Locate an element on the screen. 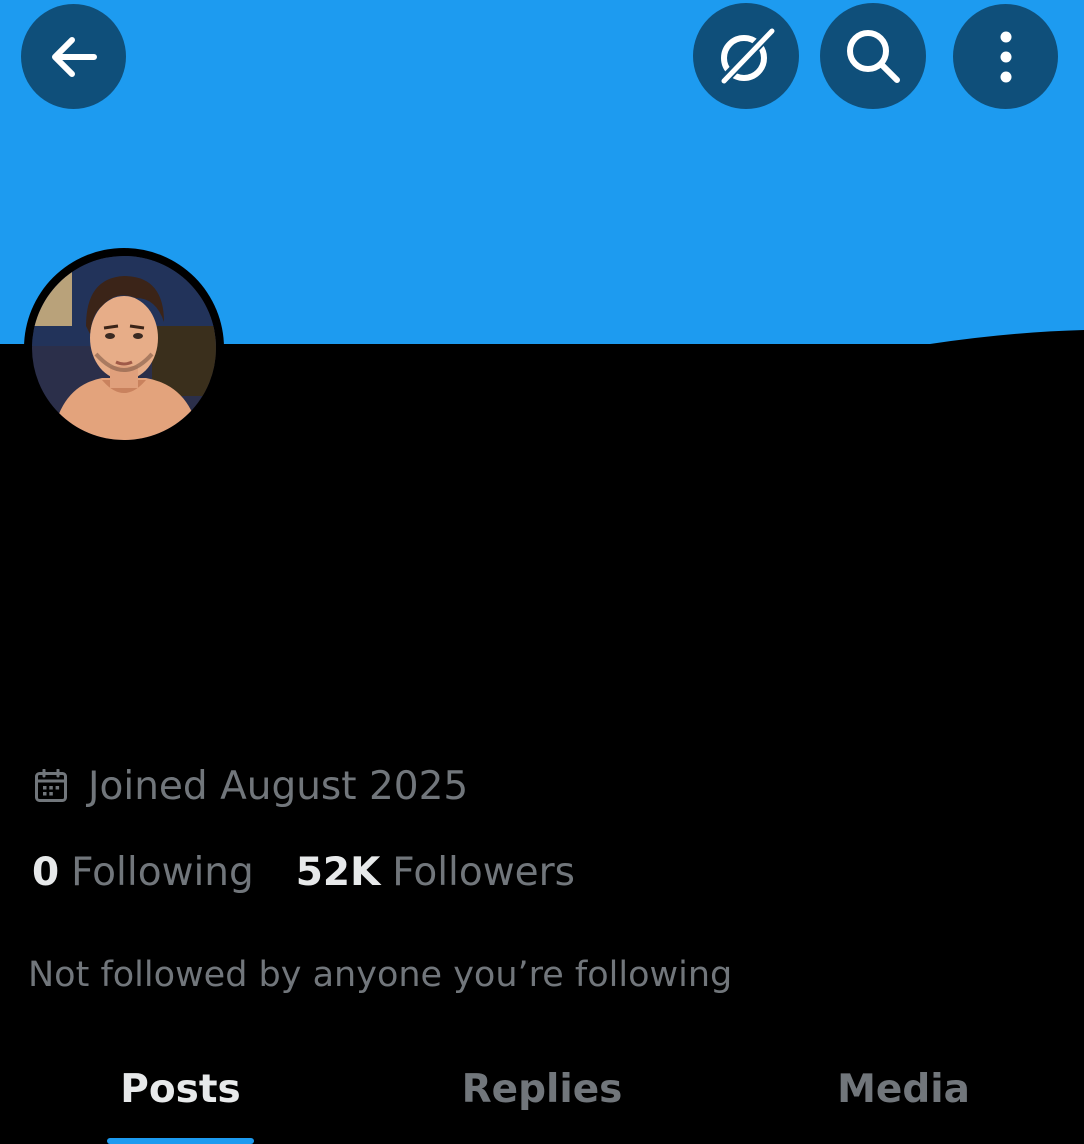 This screenshot has width=1084, height=1144. back-button is located at coordinates (73, 56).